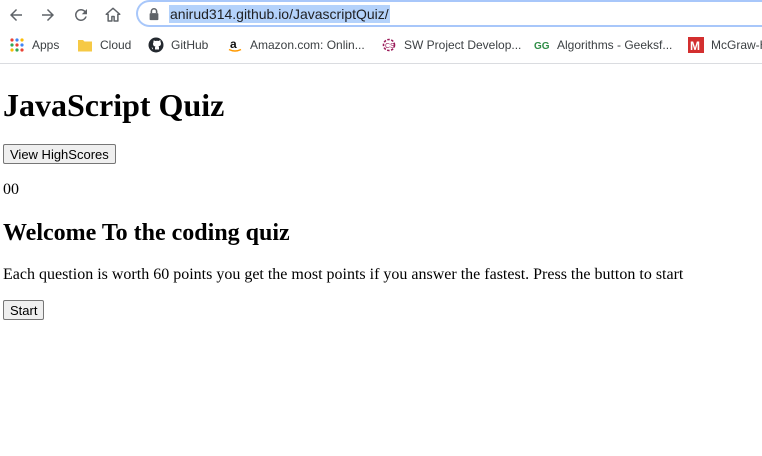 Image resolution: width=762 pixels, height=456 pixels. I want to click on bookmark-label: Cloud, so click(116, 45).